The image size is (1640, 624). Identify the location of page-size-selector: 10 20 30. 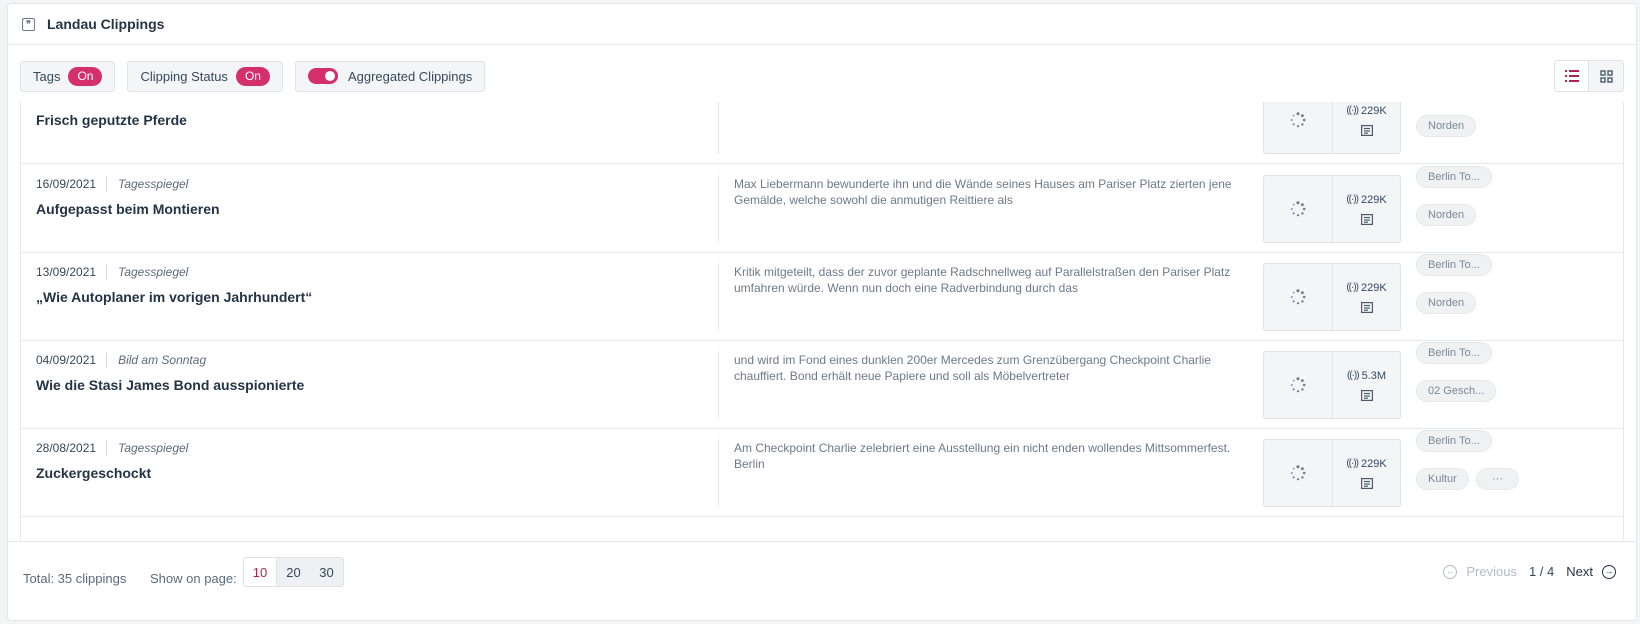
(293, 572).